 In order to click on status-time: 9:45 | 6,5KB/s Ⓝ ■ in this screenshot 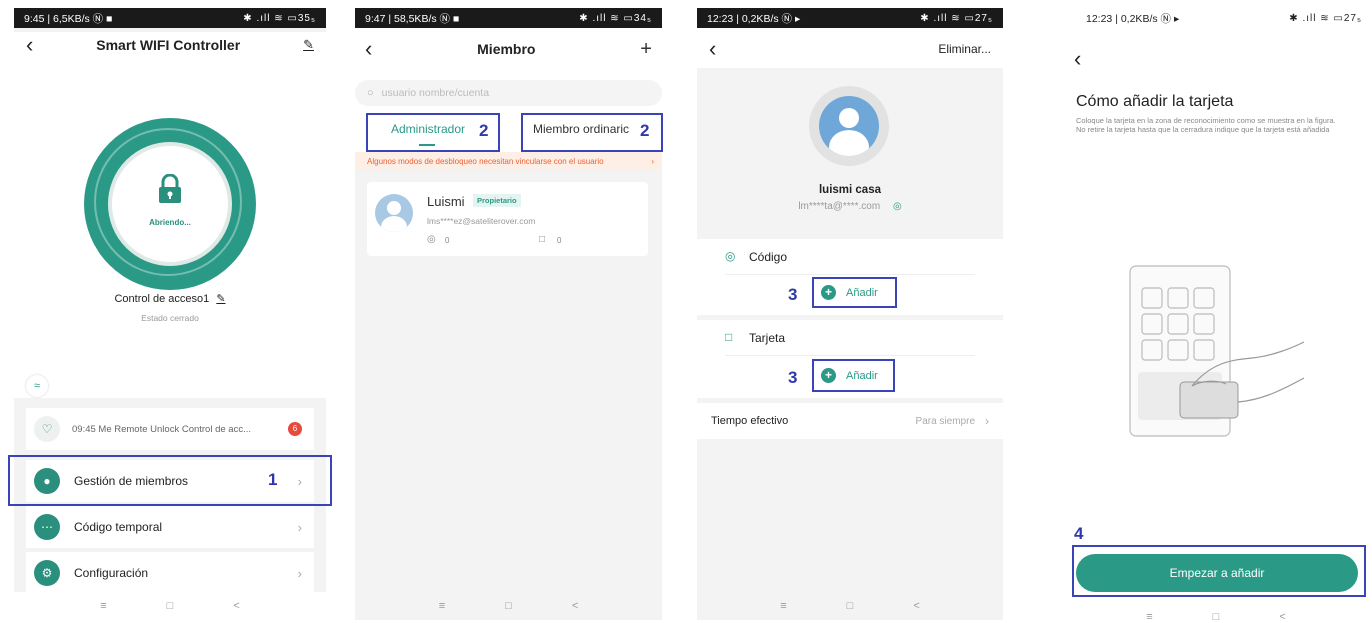, I will do `click(68, 18)`.